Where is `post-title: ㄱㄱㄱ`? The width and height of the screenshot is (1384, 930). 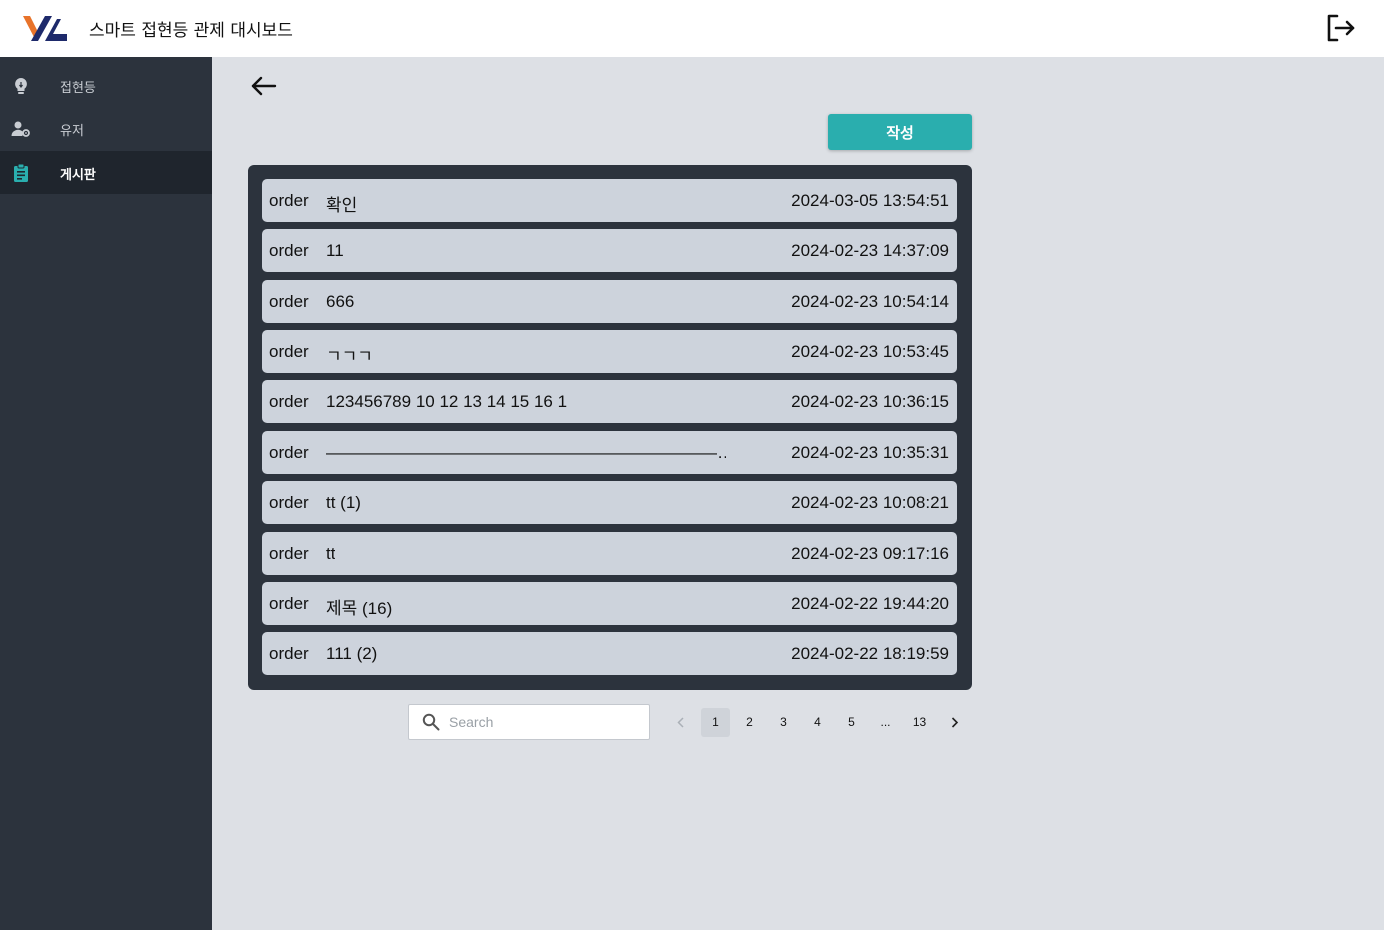 post-title: ㄱㄱㄱ is located at coordinates (349, 356).